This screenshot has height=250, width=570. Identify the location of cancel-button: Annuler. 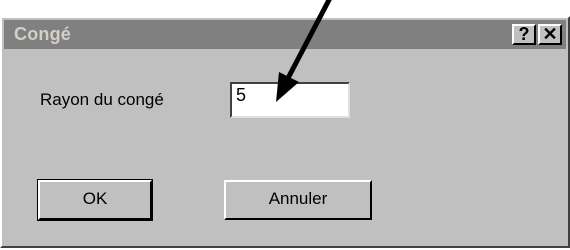
(298, 200).